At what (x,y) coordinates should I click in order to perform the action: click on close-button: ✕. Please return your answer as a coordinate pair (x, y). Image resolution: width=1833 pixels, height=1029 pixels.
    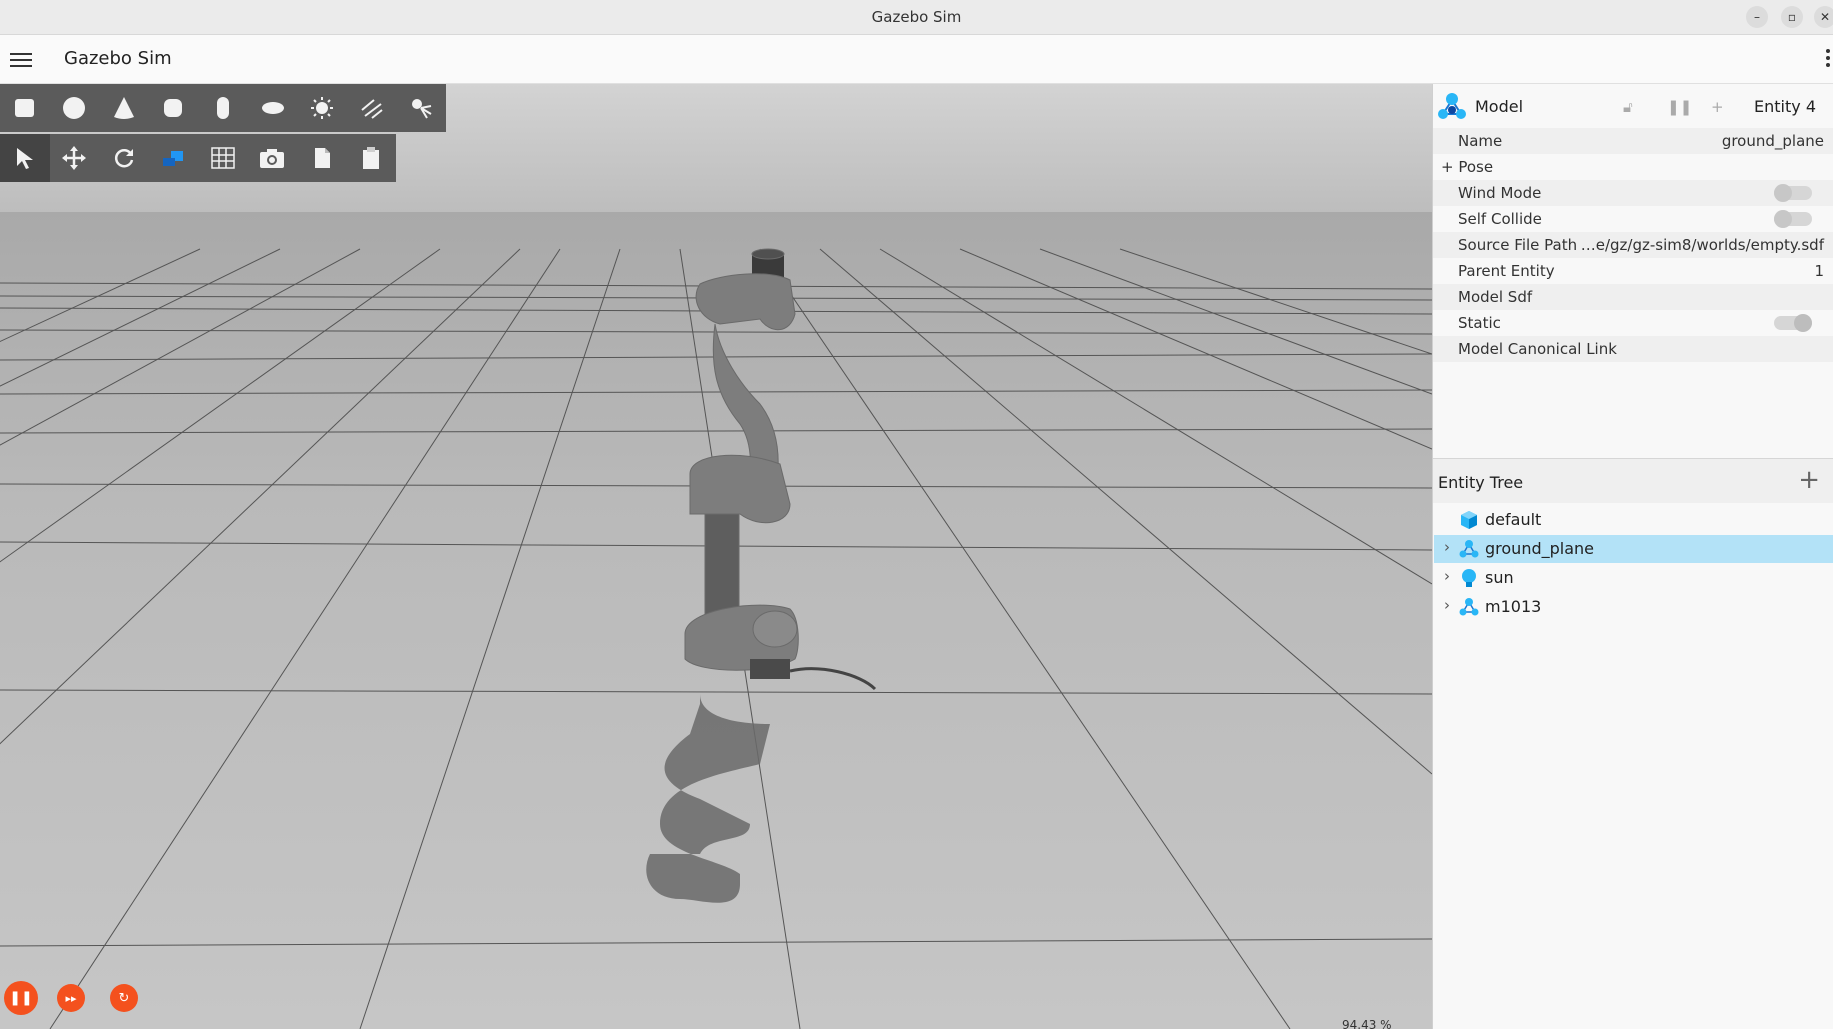
    Looking at the image, I should click on (1823, 17).